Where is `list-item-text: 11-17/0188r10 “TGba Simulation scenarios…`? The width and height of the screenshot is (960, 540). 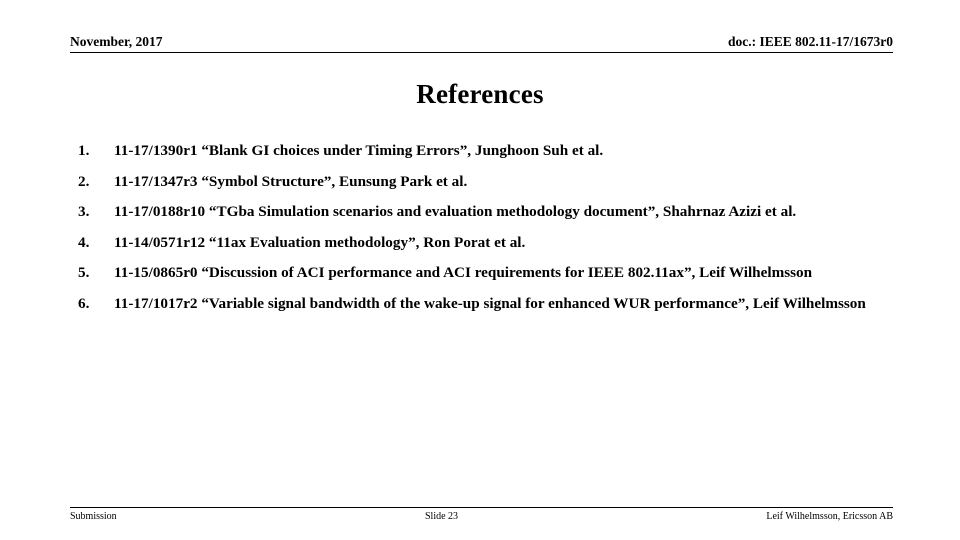 list-item-text: 11-17/0188r10 “TGba Simulation scenarios… is located at coordinates (455, 211).